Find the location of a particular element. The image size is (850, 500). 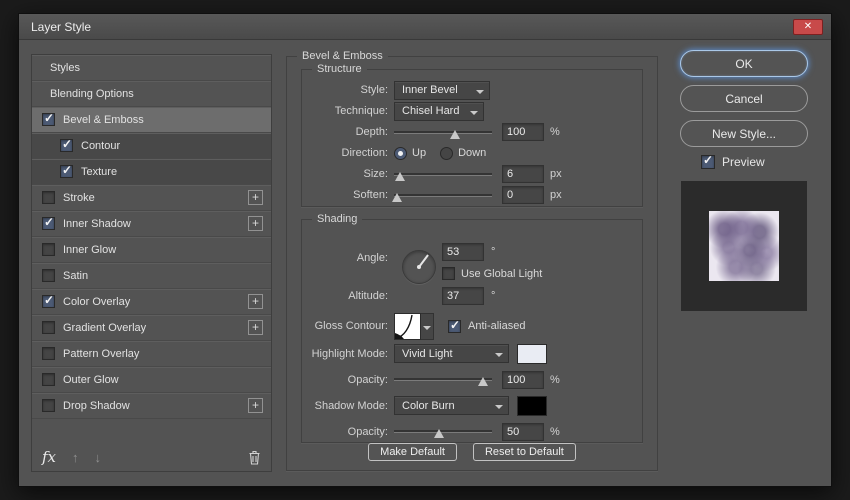

make-default-button: Make Default is located at coordinates (412, 452).